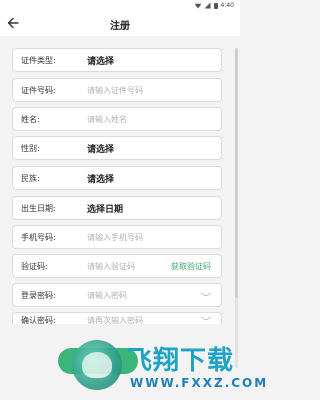 The width and height of the screenshot is (320, 400). I want to click on battery-icon, so click(215, 5).